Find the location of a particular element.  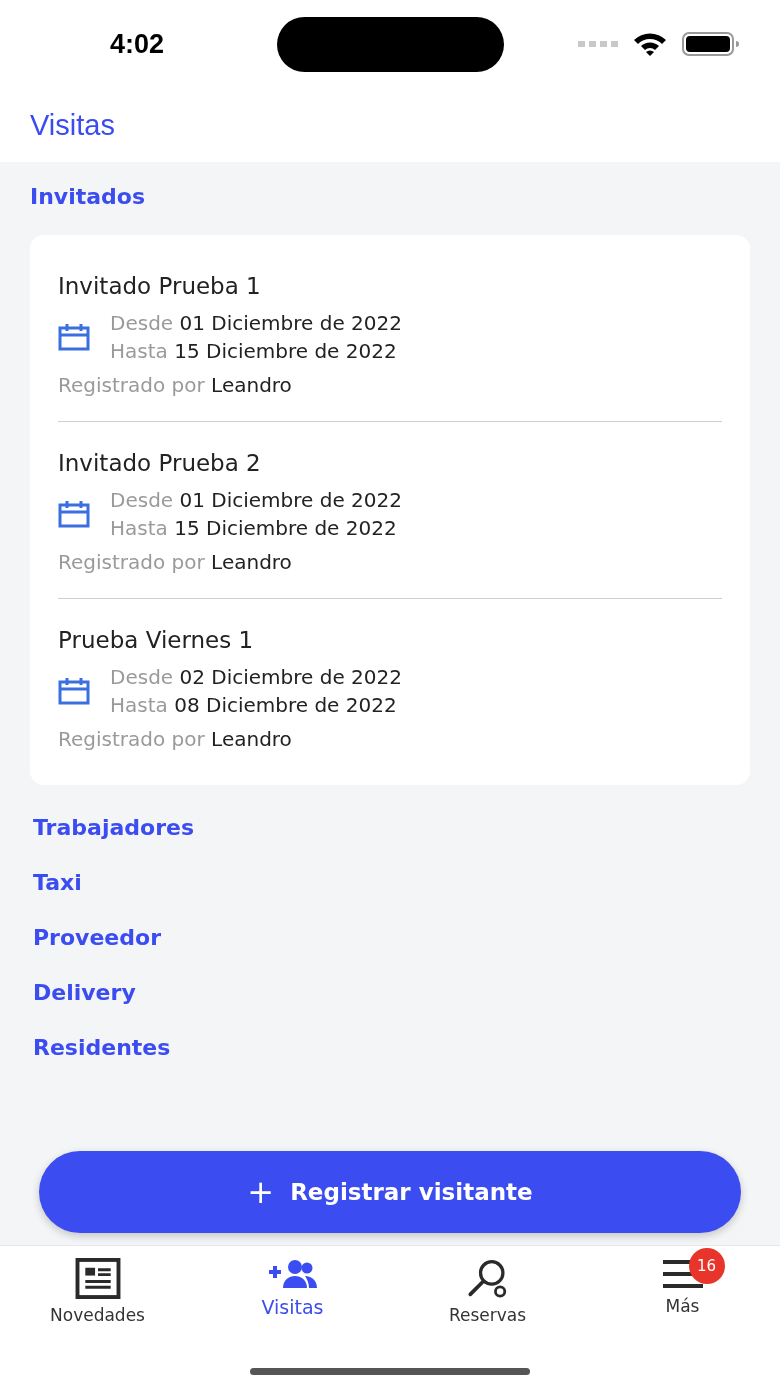

clock-time: 4:02 is located at coordinates (137, 44).